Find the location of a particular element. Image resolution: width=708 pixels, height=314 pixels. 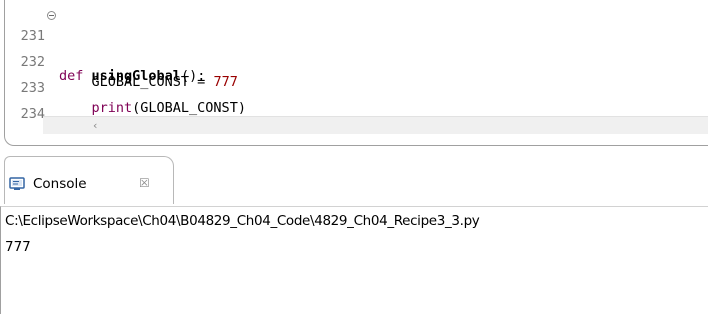

scroll-left-arrow-icon: ‹ is located at coordinates (95, 126).